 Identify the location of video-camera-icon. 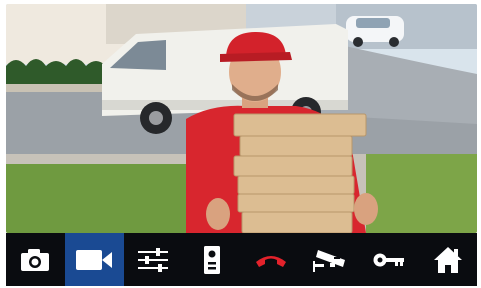
(94, 260).